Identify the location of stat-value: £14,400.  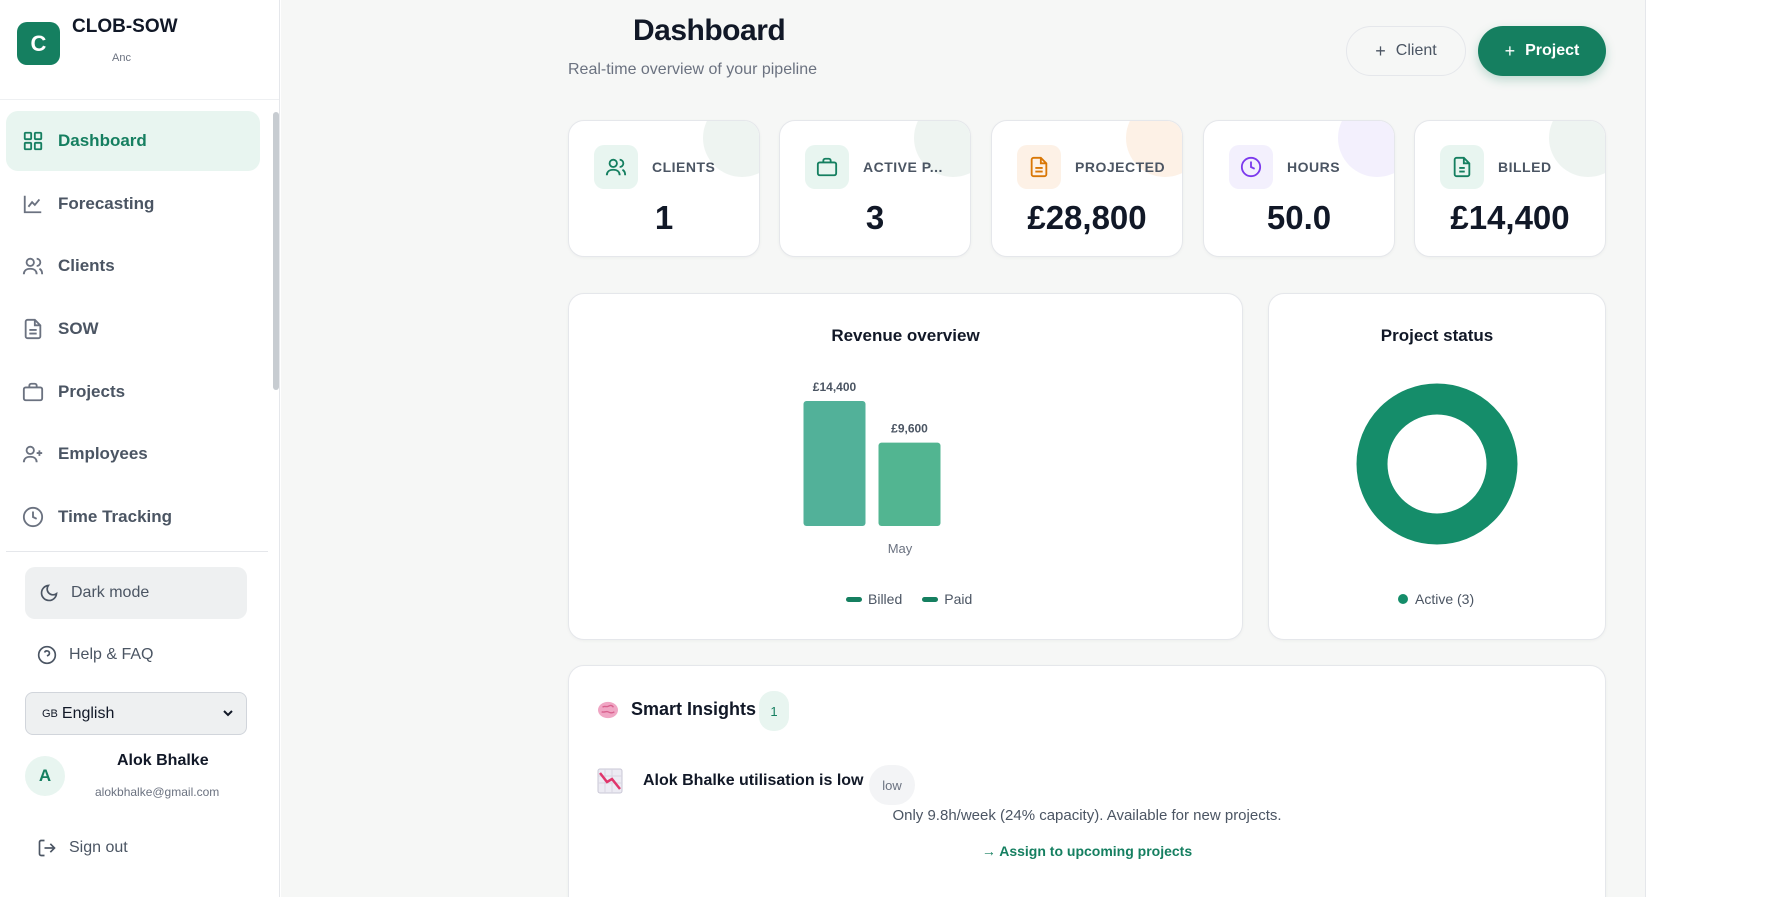
(1510, 217).